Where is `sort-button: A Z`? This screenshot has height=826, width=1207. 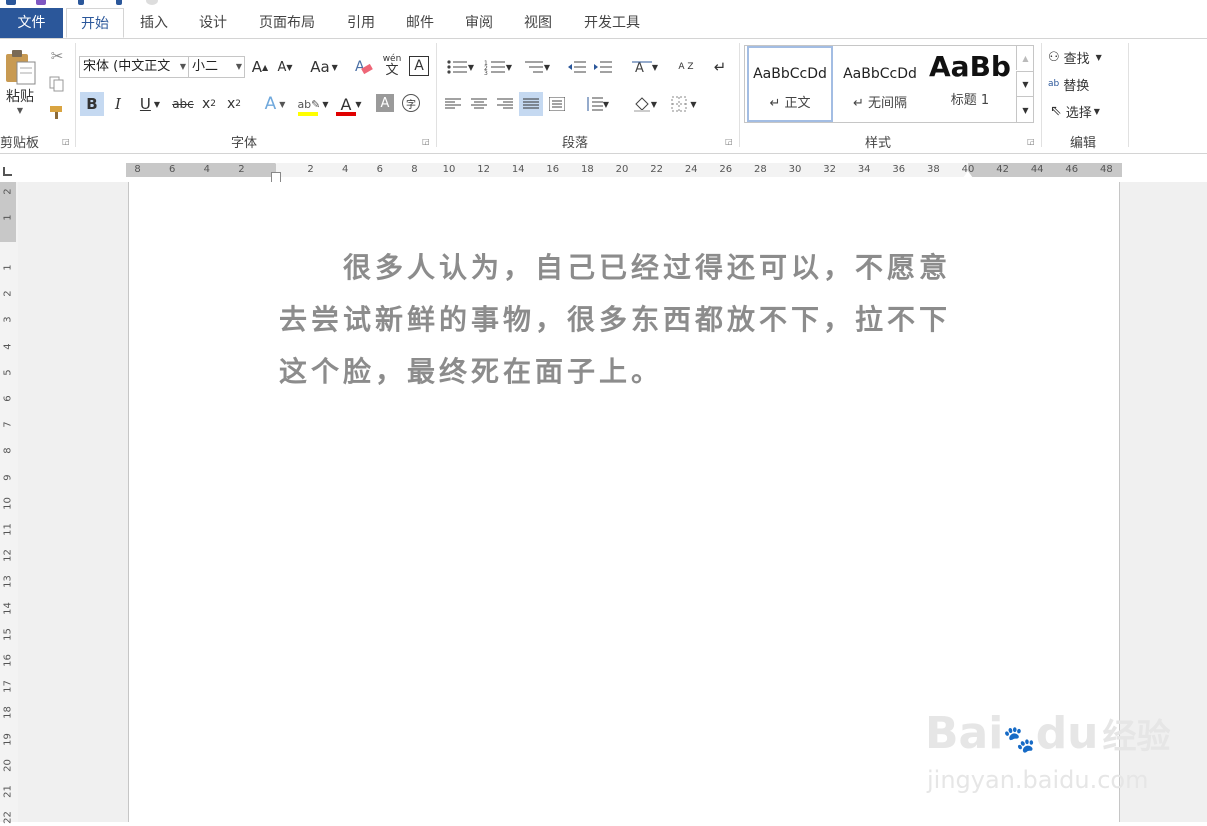 sort-button: A Z is located at coordinates (686, 67).